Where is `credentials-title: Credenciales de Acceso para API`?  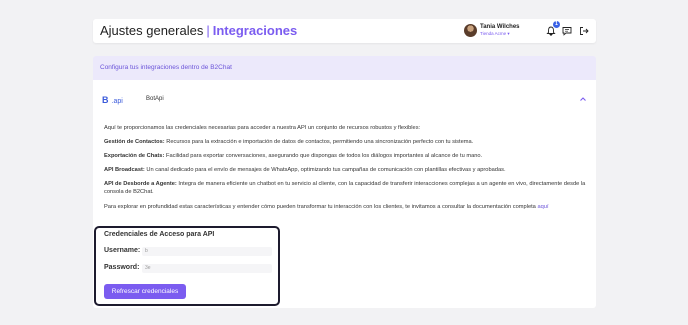
credentials-title: Credenciales de Acceso para API is located at coordinates (159, 234).